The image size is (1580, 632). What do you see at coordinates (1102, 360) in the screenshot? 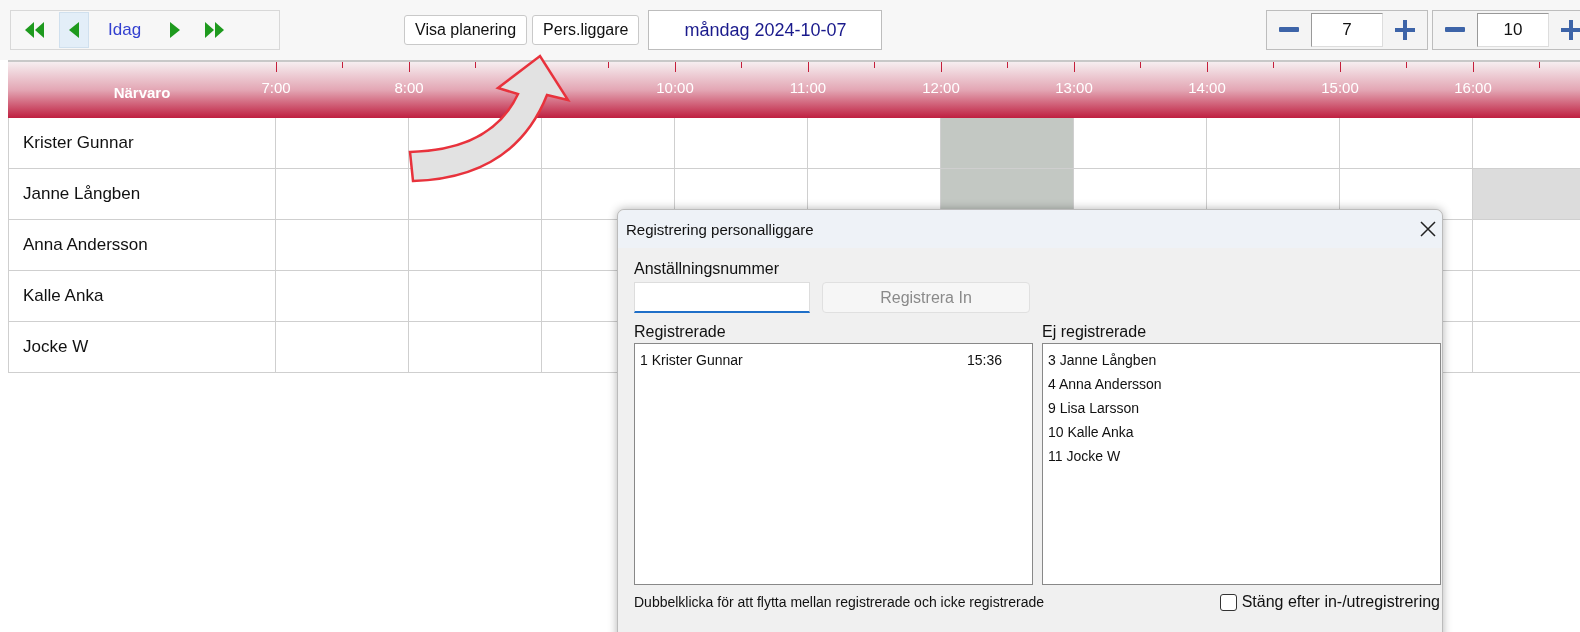
I see `list-item: 3 Janne Långben` at bounding box center [1102, 360].